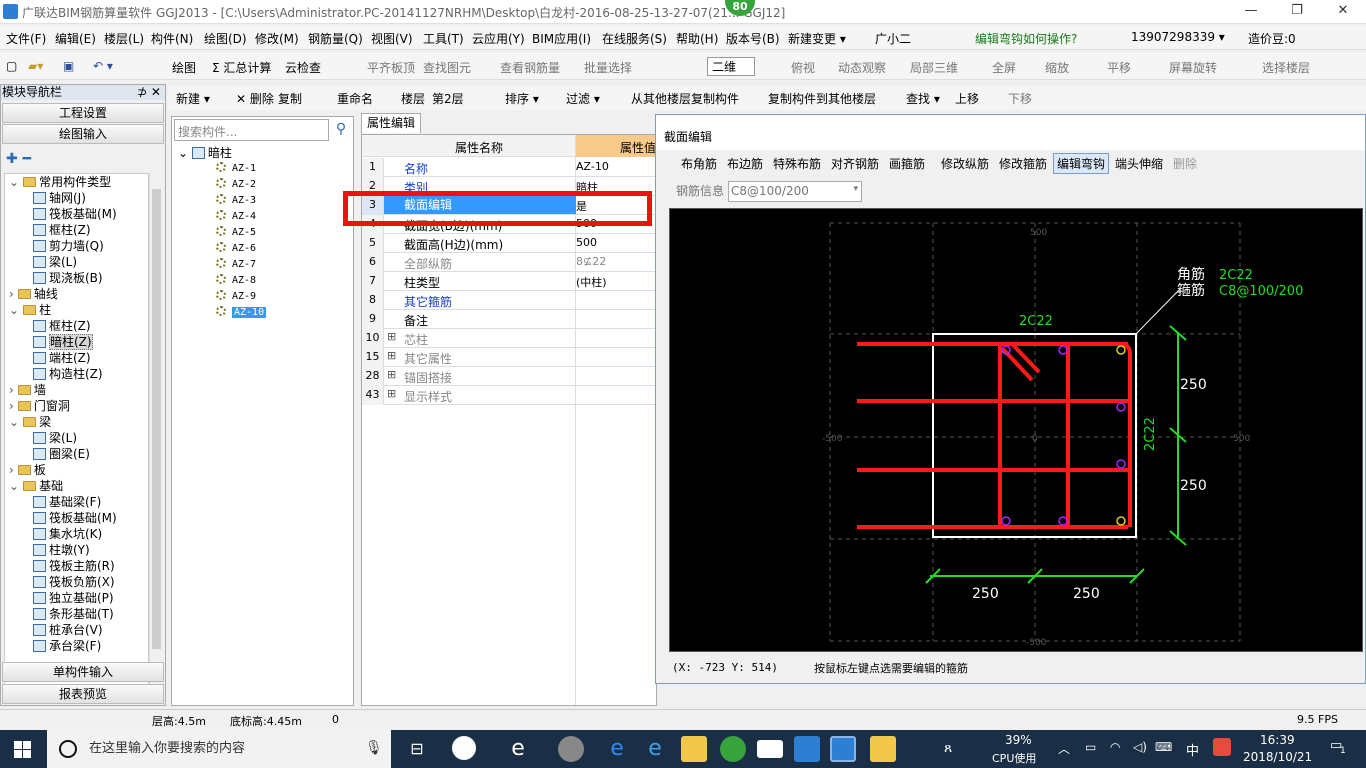  What do you see at coordinates (335, 38) in the screenshot?
I see `menu-rebar-qty: 钢筋量(Q)` at bounding box center [335, 38].